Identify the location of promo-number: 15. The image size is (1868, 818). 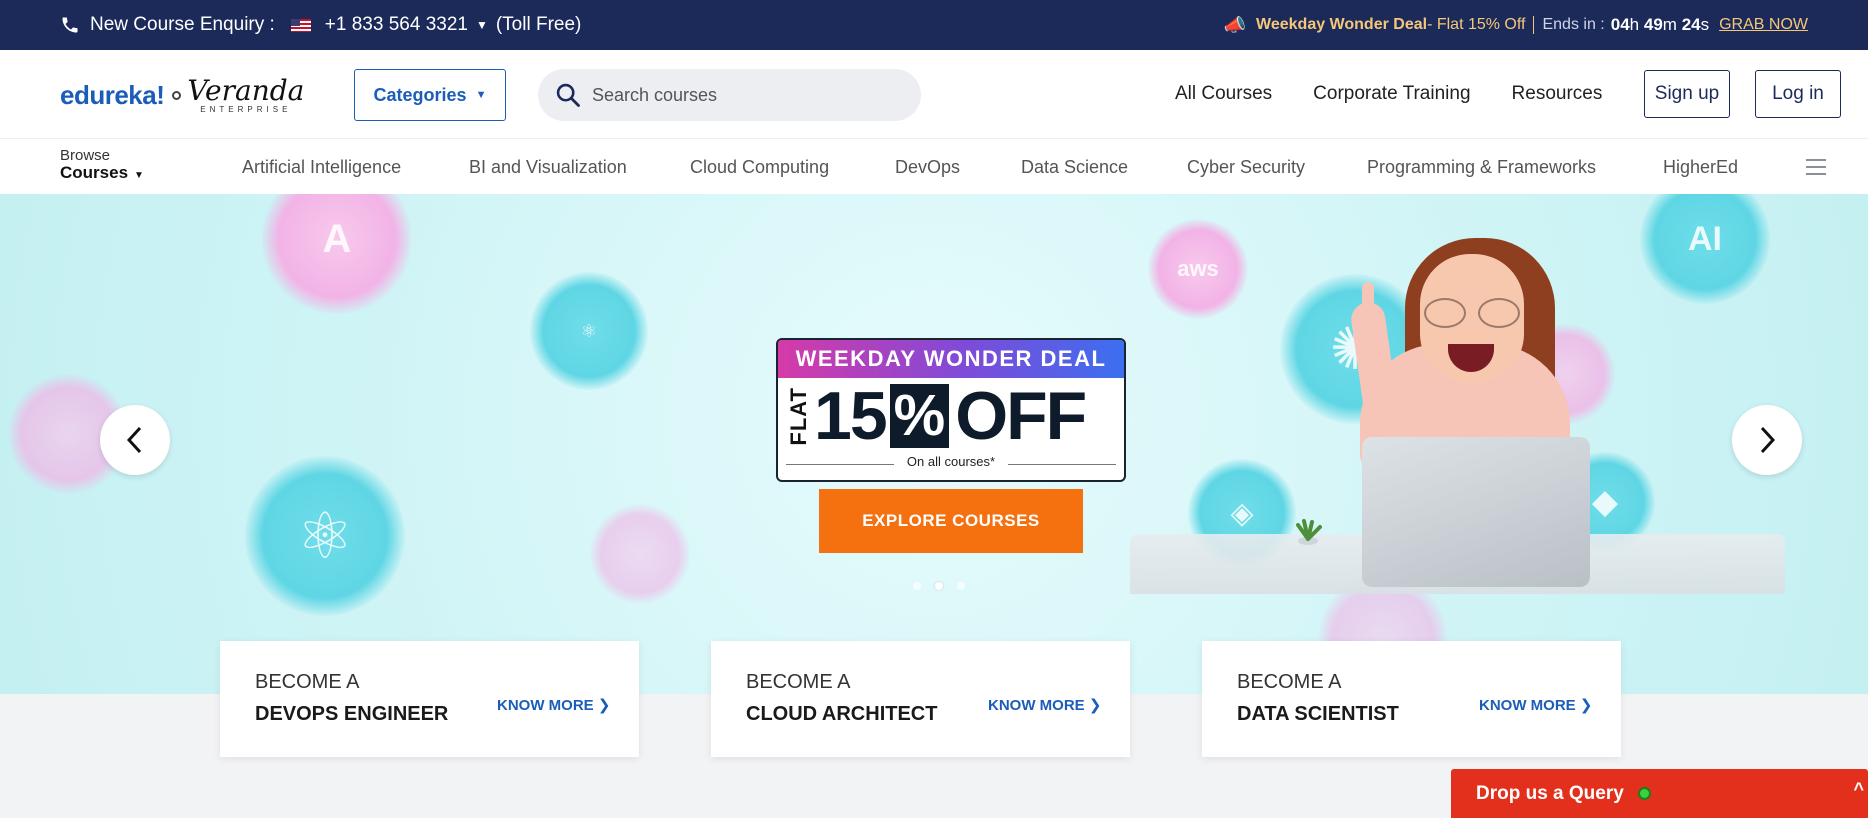
(851, 416).